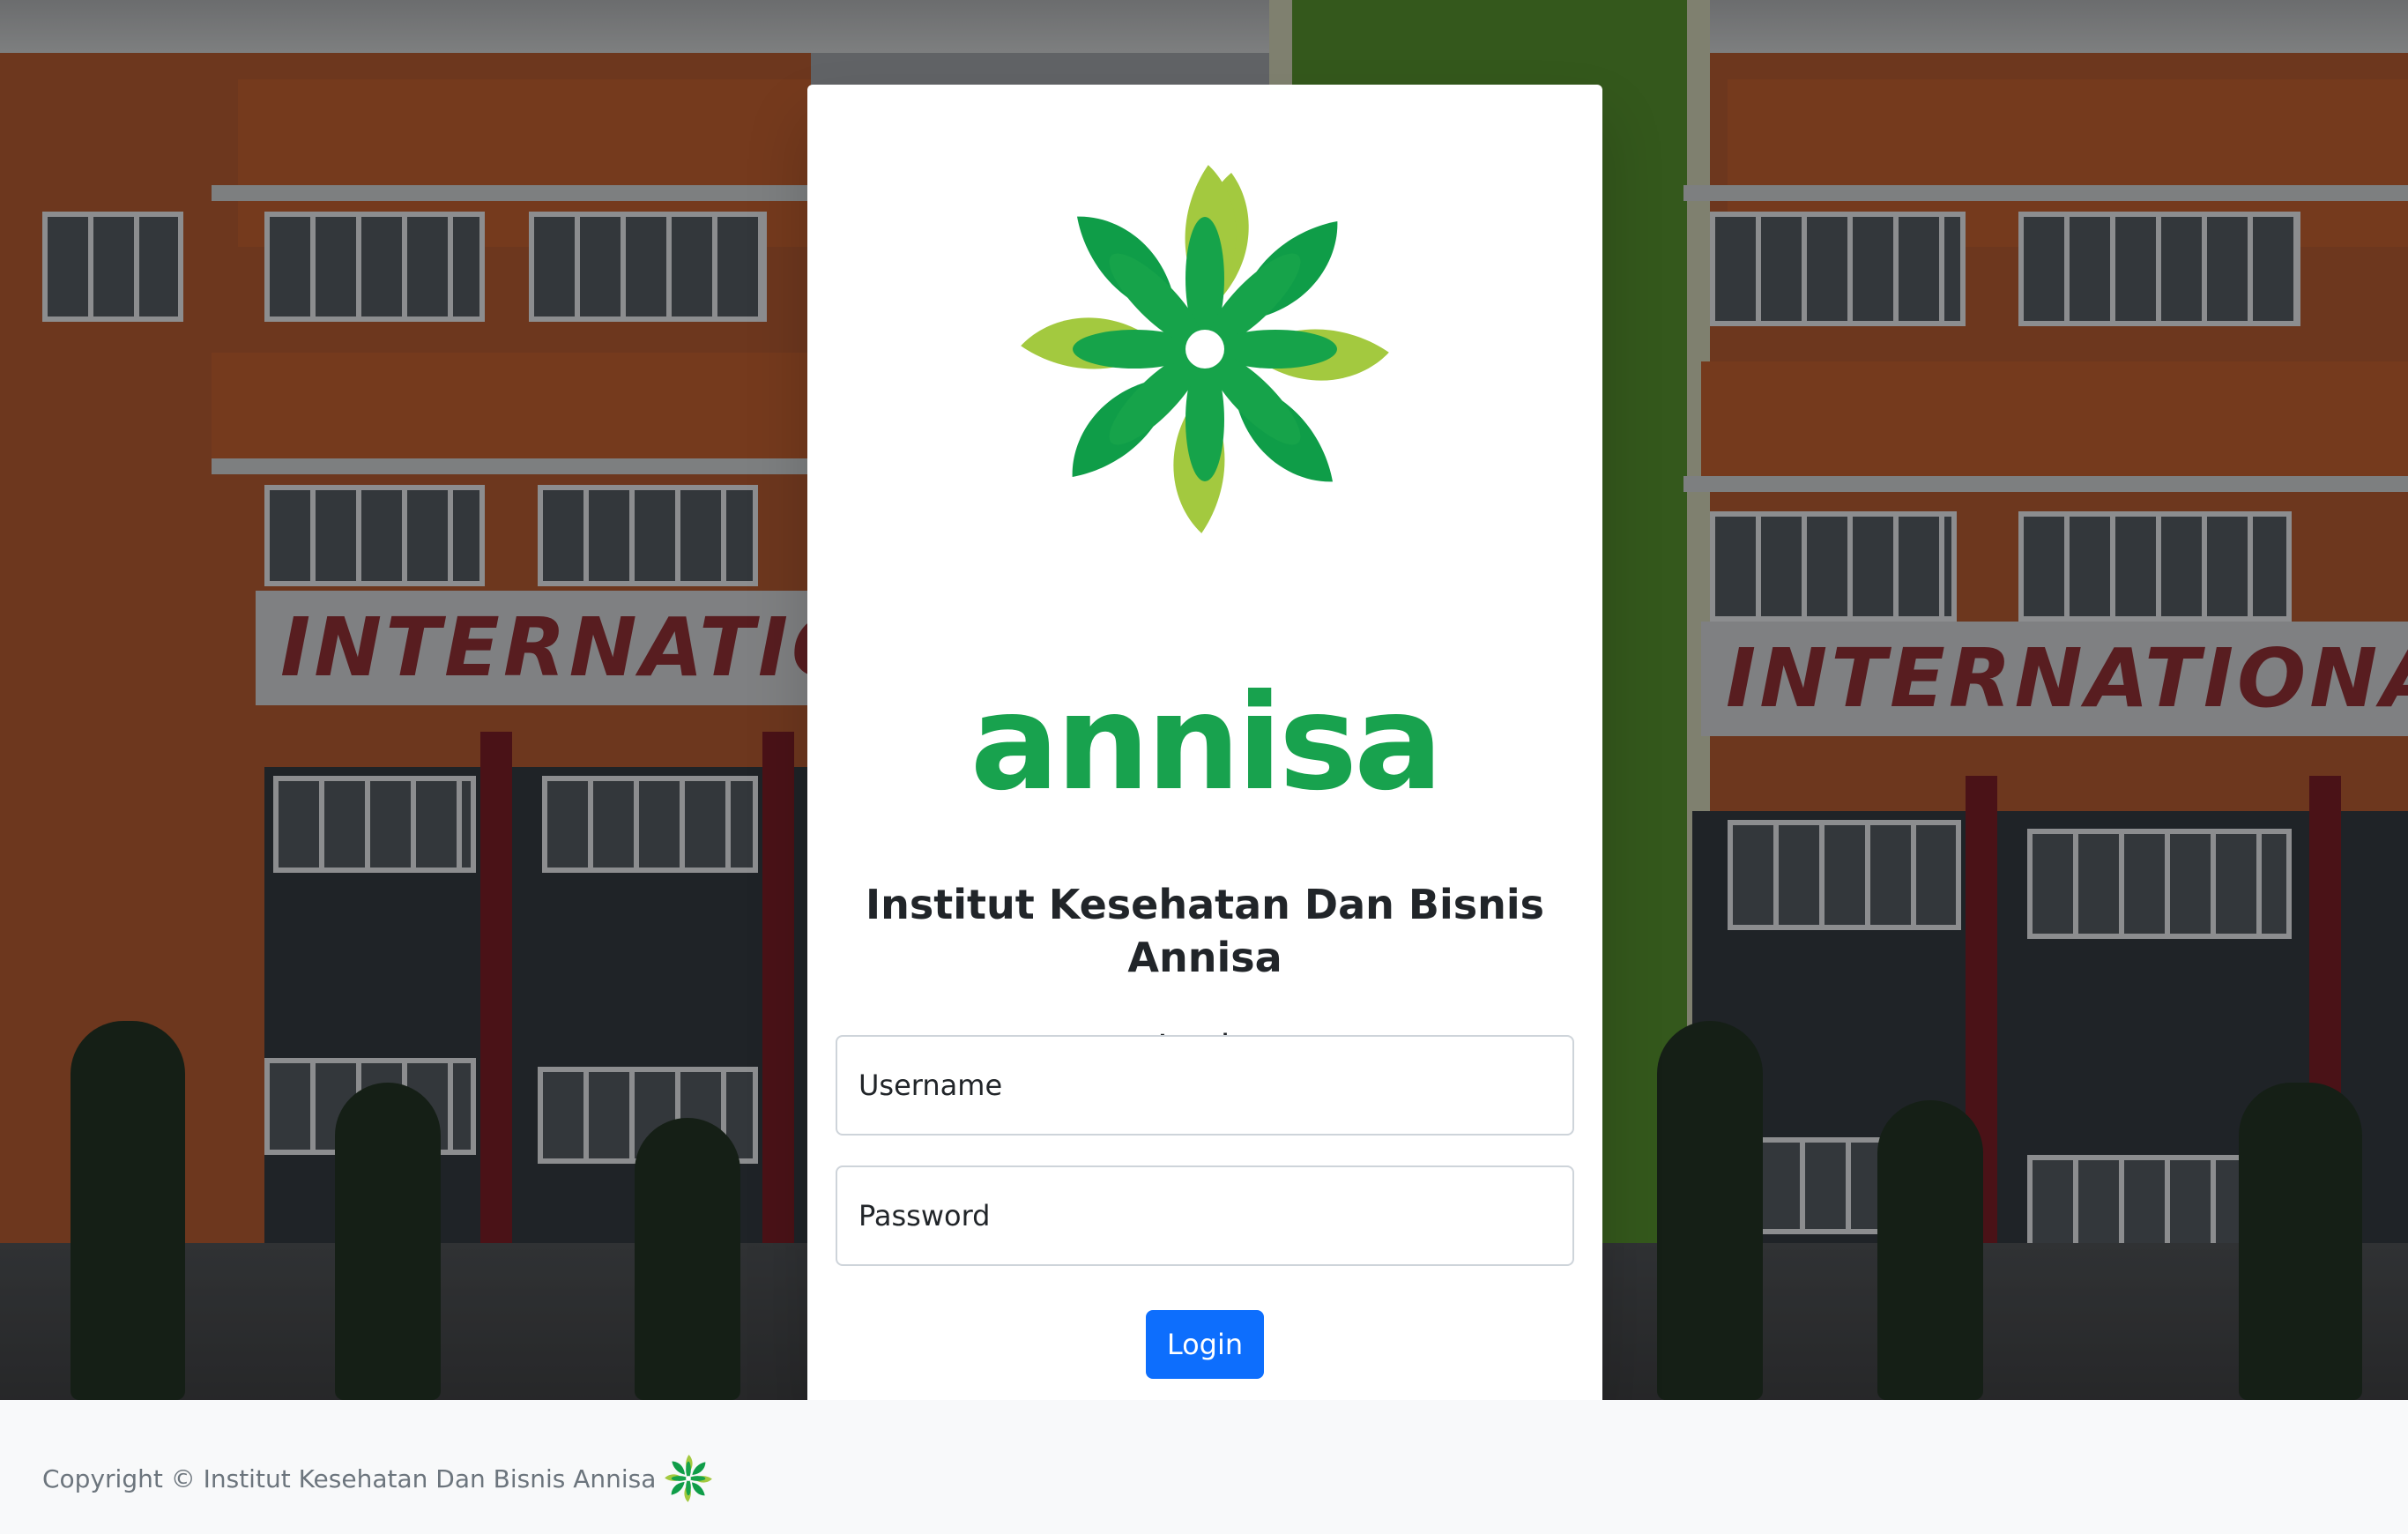  Describe the element at coordinates (1205, 1344) in the screenshot. I see `login-button: Login` at that location.